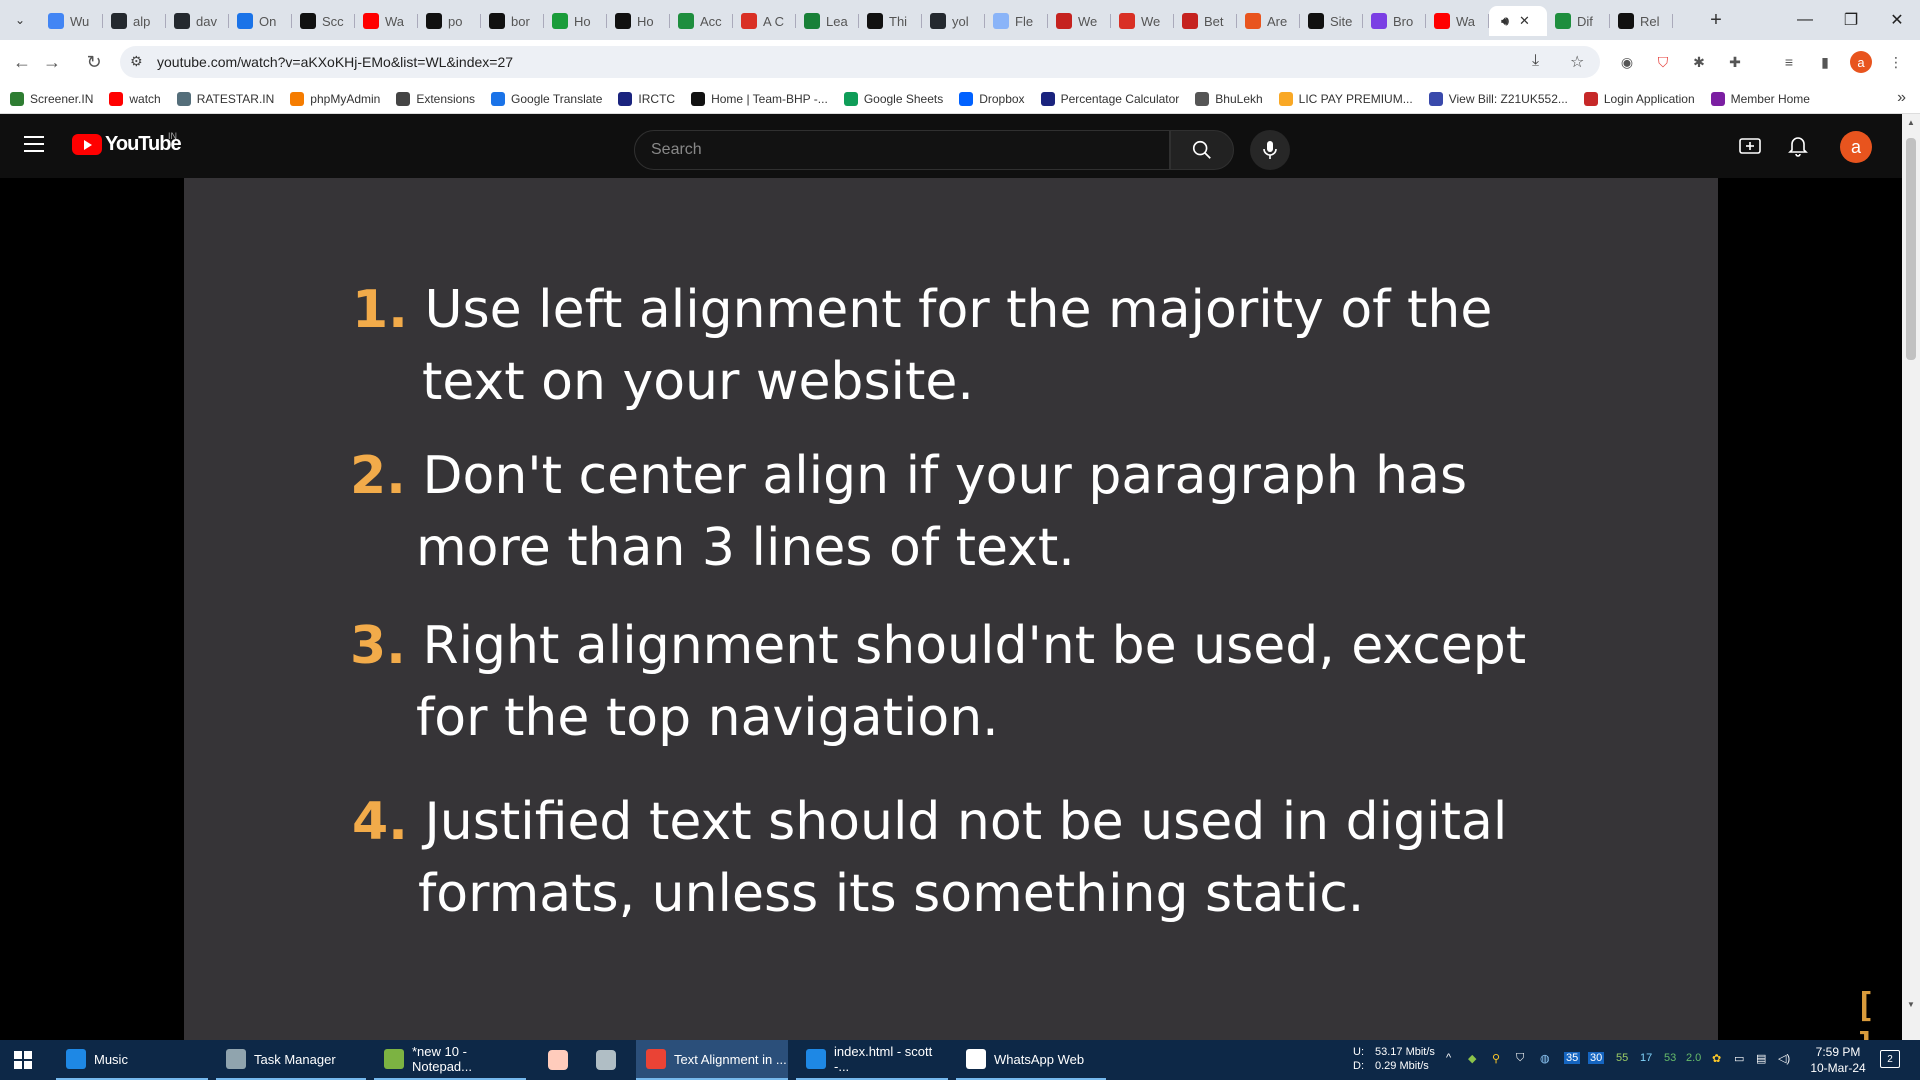 The width and height of the screenshot is (1920, 1080). What do you see at coordinates (1520, 1058) in the screenshot?
I see `tray-shield-icon: ⛉` at bounding box center [1520, 1058].